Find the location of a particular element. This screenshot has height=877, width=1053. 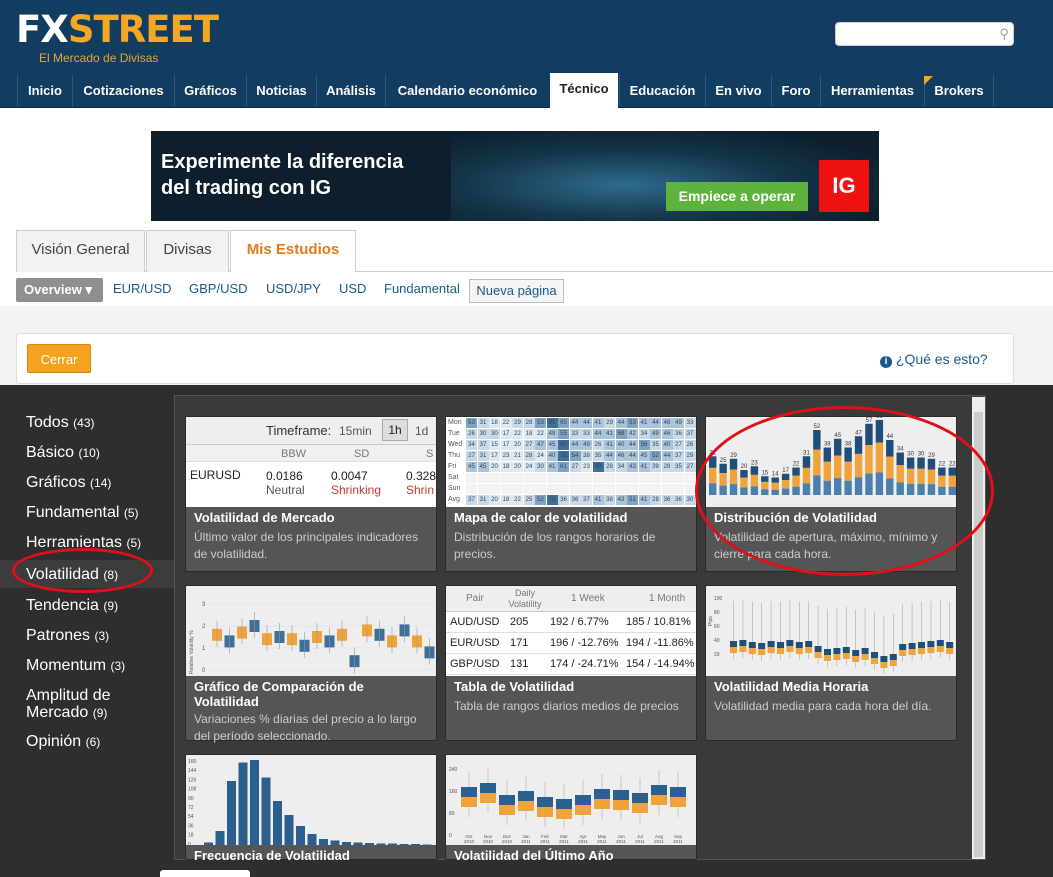

heatmap-cell: 38 is located at coordinates (609, 500).